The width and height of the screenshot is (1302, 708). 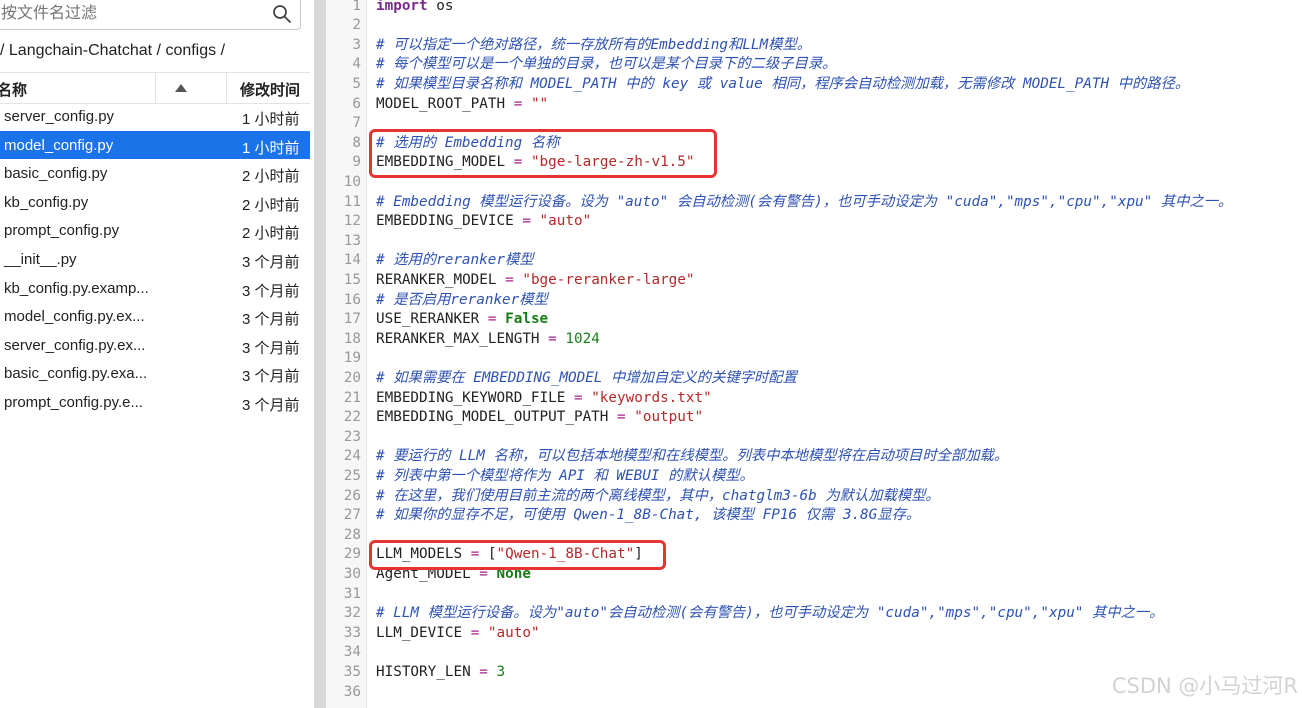 I want to click on file-row: __init__.py 3 个月前, so click(x=155, y=259).